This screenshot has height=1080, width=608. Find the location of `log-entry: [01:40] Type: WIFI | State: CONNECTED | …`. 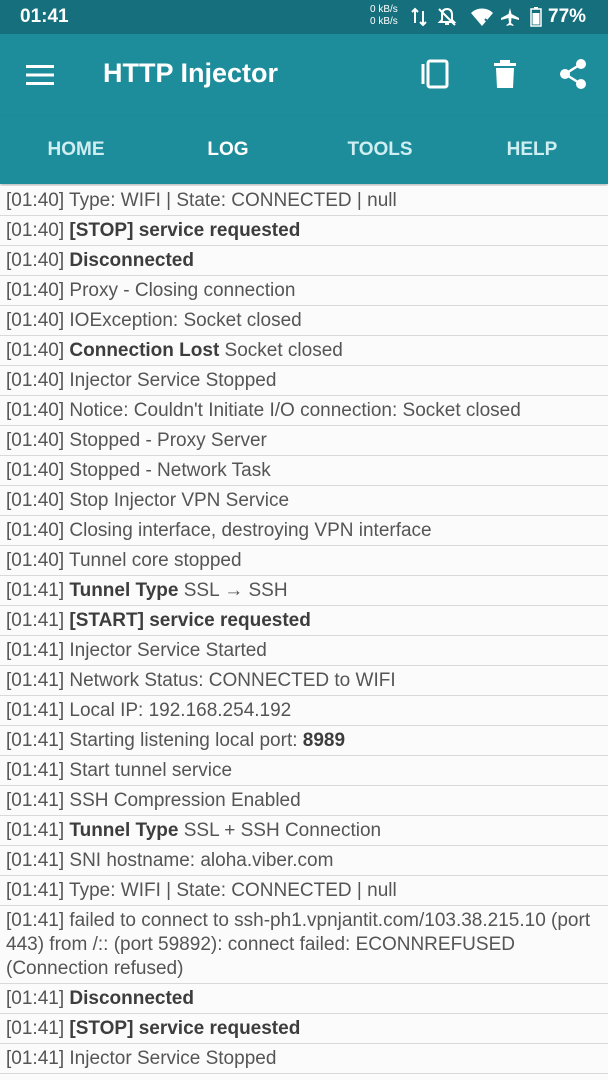

log-entry: [01:40] Type: WIFI | State: CONNECTED | … is located at coordinates (304, 201).